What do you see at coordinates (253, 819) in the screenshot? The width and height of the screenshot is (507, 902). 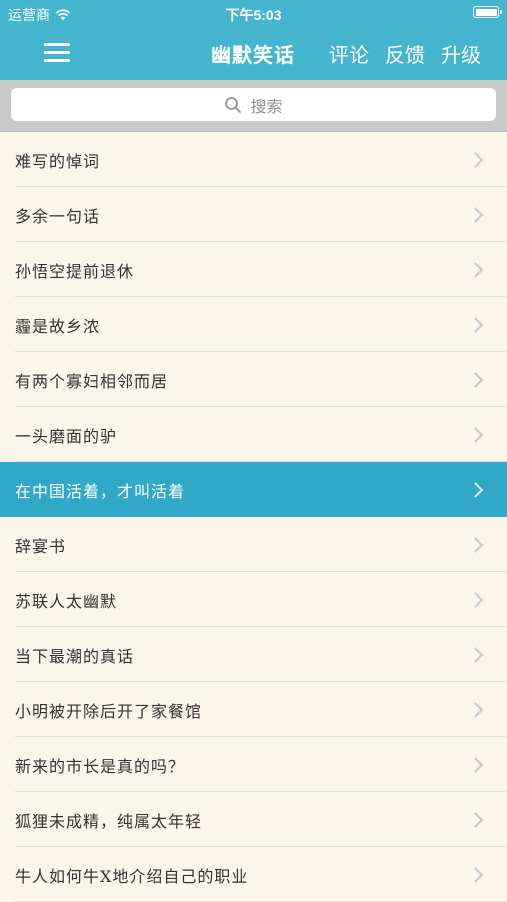 I see `list-item: 狐狸未成精，纯属太年轻` at bounding box center [253, 819].